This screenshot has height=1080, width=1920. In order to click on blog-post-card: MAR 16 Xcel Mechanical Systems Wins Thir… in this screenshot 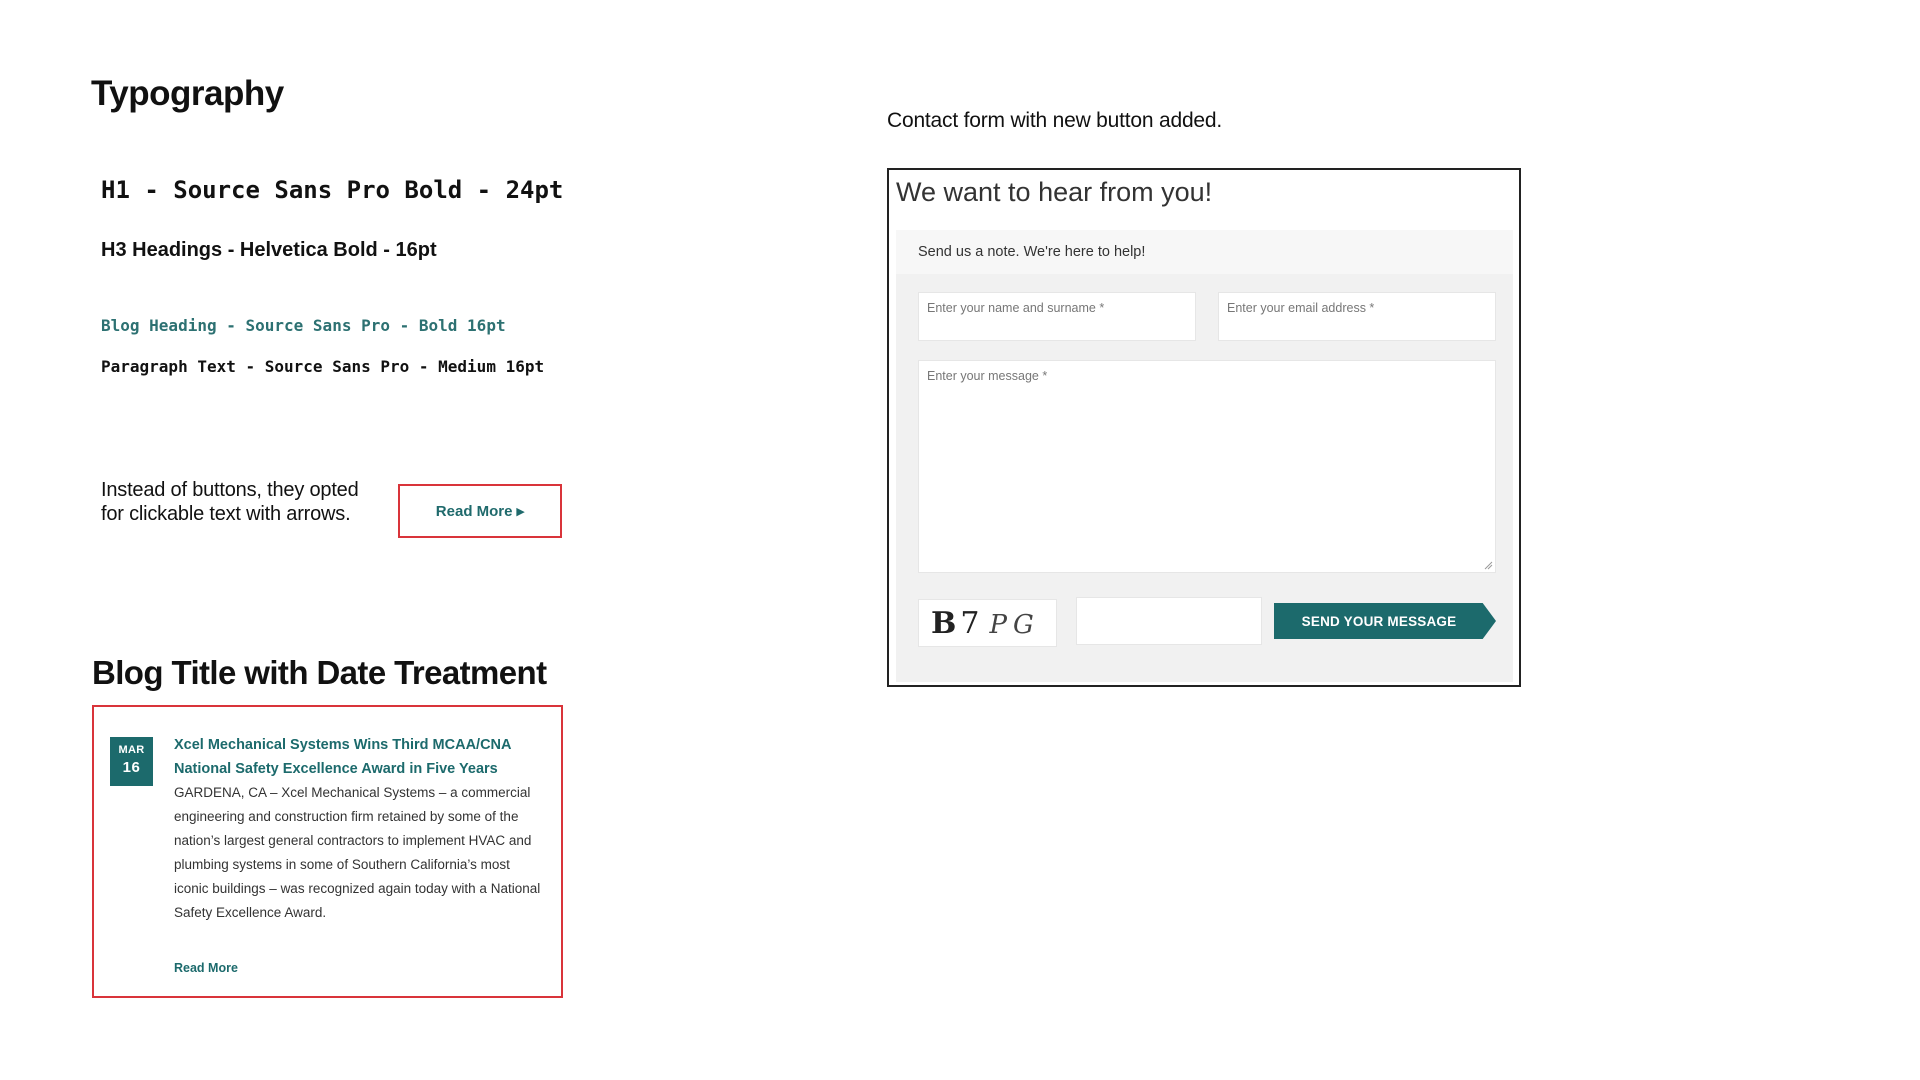, I will do `click(327, 851)`.